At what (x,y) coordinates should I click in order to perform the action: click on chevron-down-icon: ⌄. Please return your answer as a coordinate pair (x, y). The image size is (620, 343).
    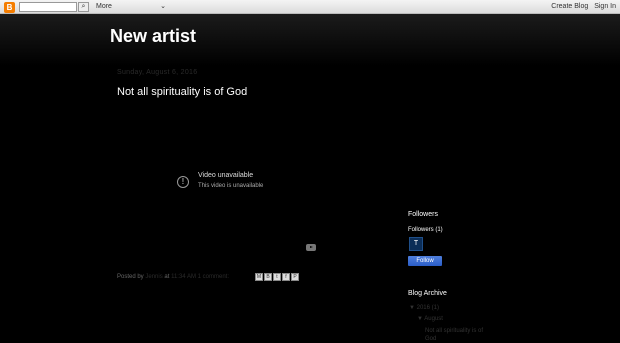
    Looking at the image, I should click on (163, 6).